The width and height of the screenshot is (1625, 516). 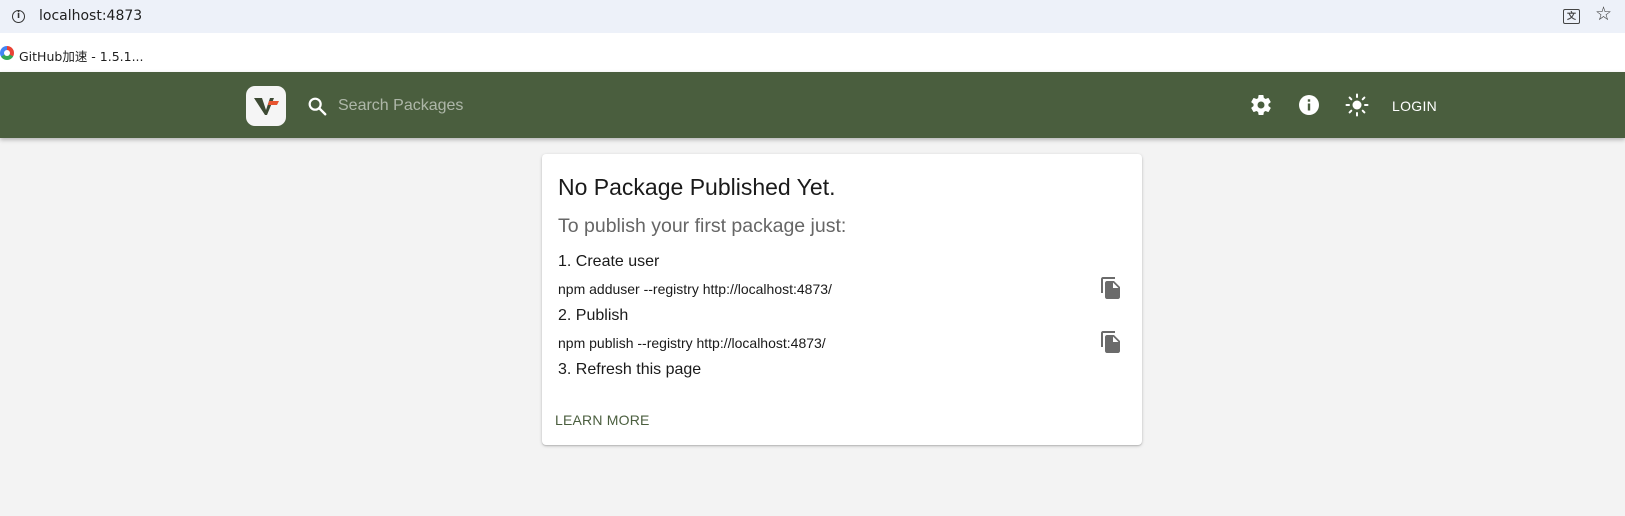 What do you see at coordinates (609, 261) in the screenshot?
I see `step-1-label: 1. Create user` at bounding box center [609, 261].